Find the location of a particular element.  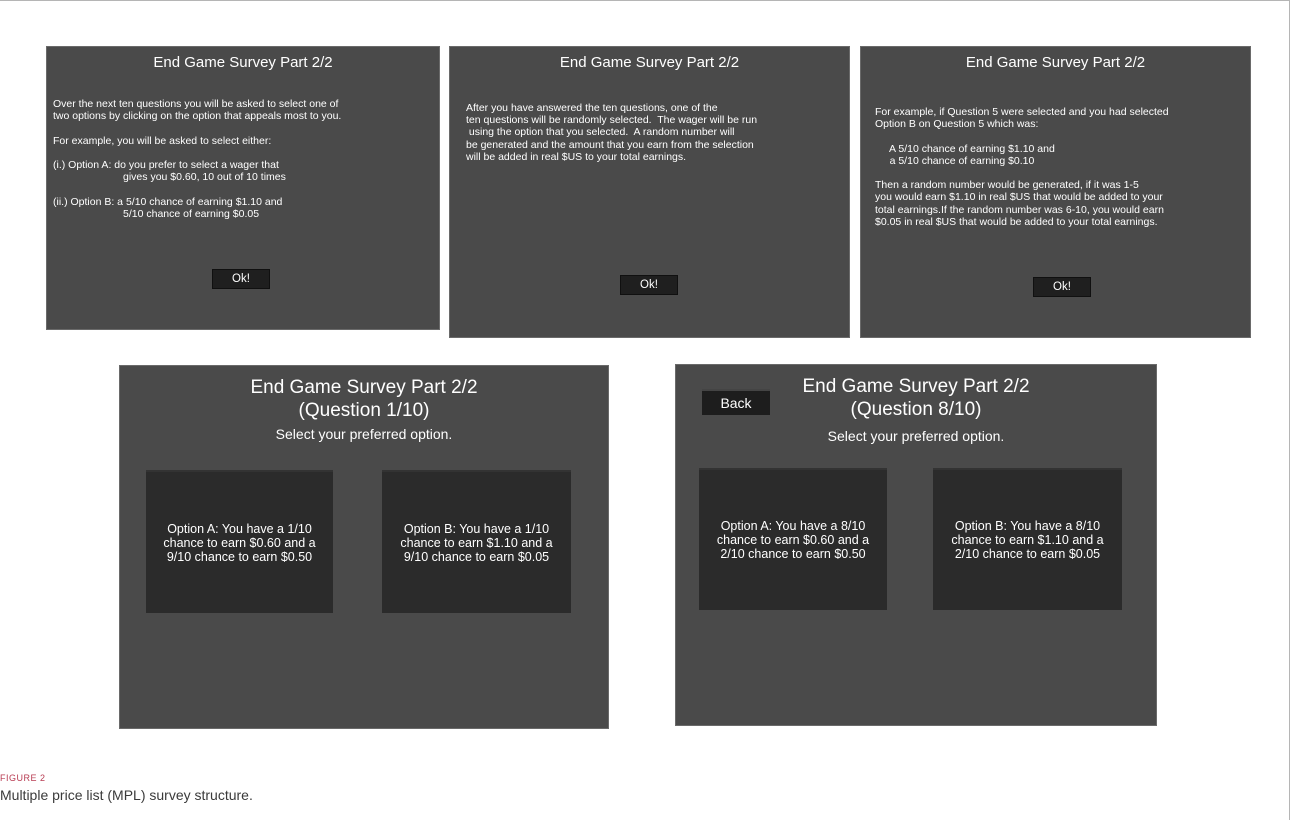

figure-label: FIGURE 2 is located at coordinates (23, 778).